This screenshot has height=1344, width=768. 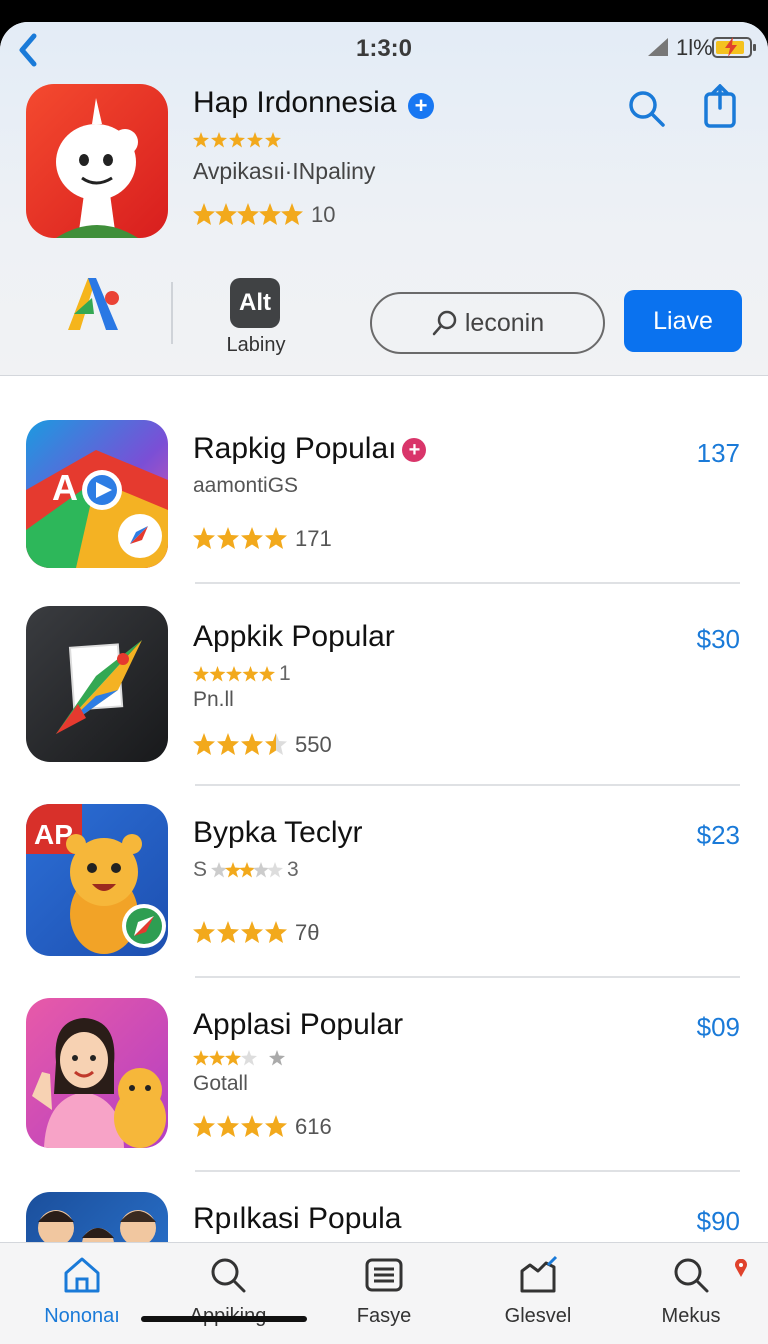 What do you see at coordinates (741, 1268) in the screenshot?
I see `notification-pin-icon` at bounding box center [741, 1268].